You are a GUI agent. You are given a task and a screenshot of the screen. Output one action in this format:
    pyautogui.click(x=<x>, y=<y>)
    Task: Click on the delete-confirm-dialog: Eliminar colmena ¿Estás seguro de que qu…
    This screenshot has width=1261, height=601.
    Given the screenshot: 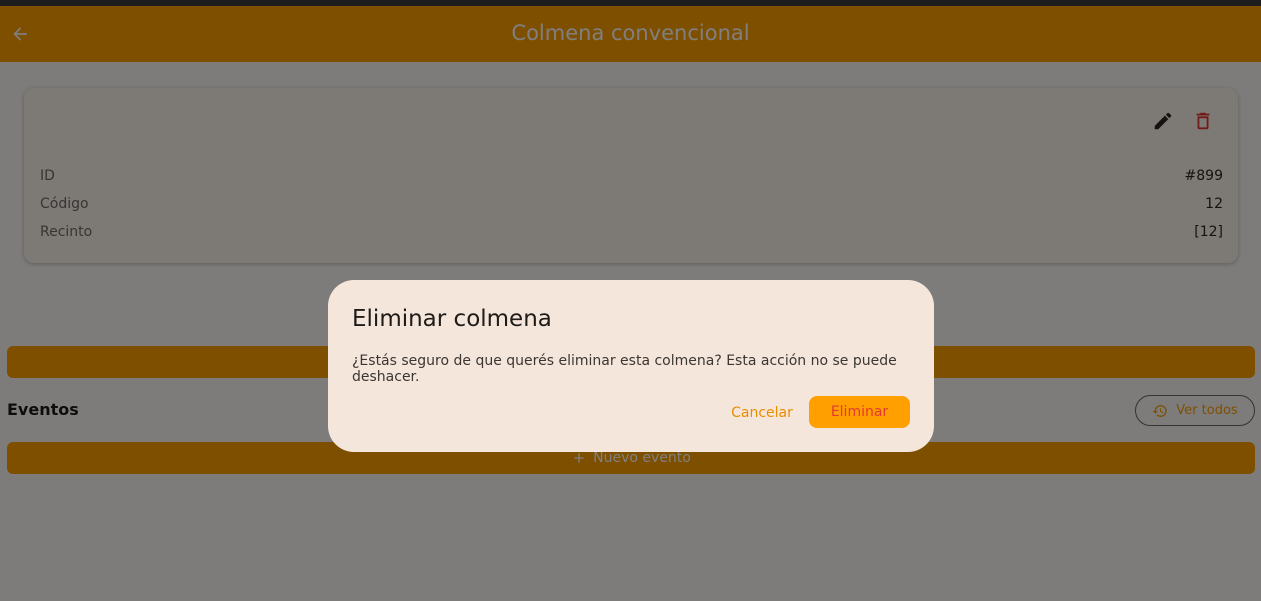 What is the action you would take?
    pyautogui.click(x=631, y=366)
    